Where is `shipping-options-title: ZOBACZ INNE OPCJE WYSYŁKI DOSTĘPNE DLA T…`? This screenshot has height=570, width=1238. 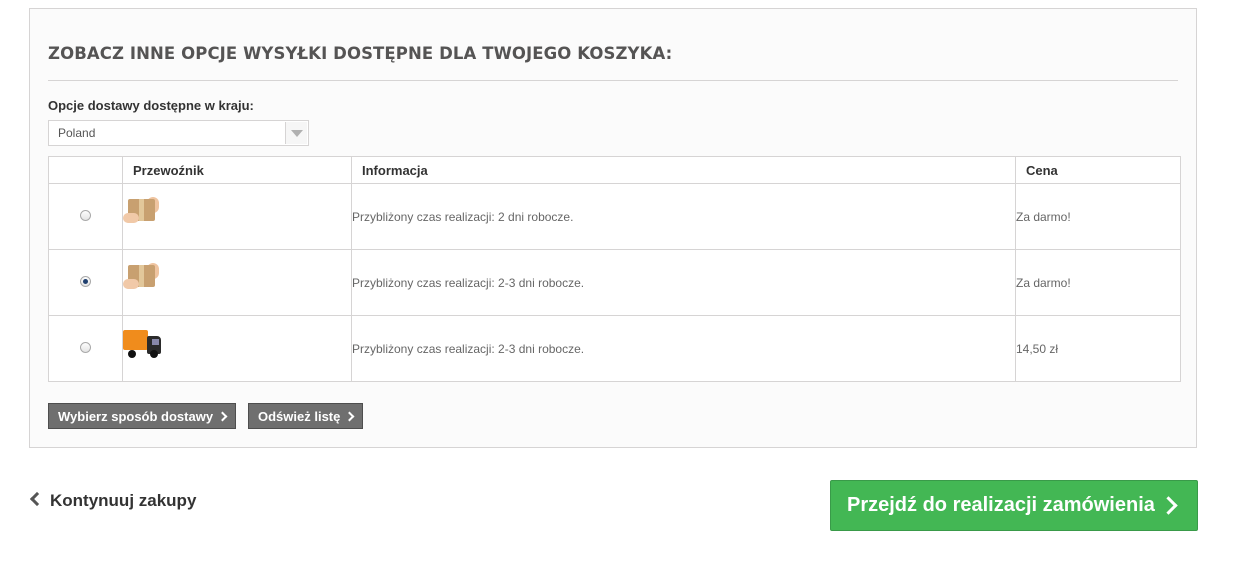 shipping-options-title: ZOBACZ INNE OPCJE WYSYŁKI DOSTĘPNE DLA T… is located at coordinates (360, 53).